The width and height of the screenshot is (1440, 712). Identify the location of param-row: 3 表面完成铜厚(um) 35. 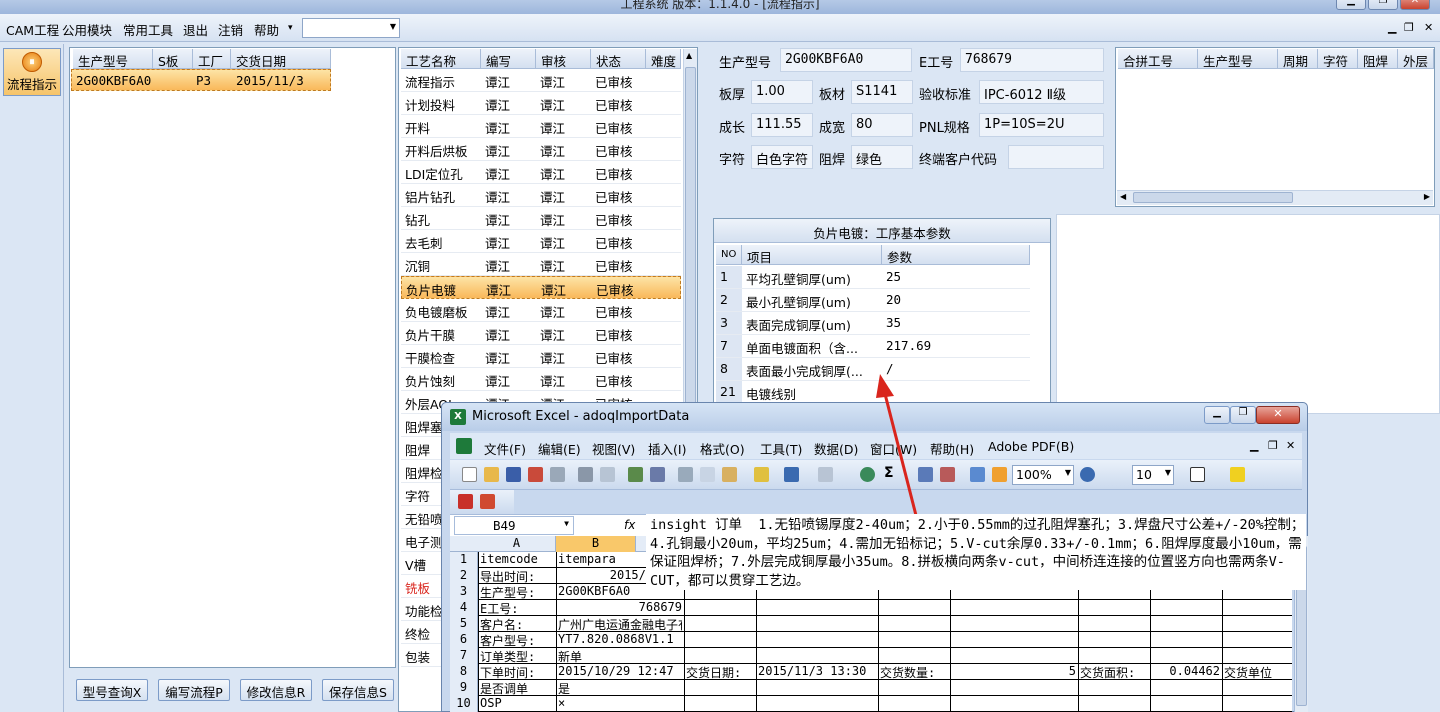
(873, 323).